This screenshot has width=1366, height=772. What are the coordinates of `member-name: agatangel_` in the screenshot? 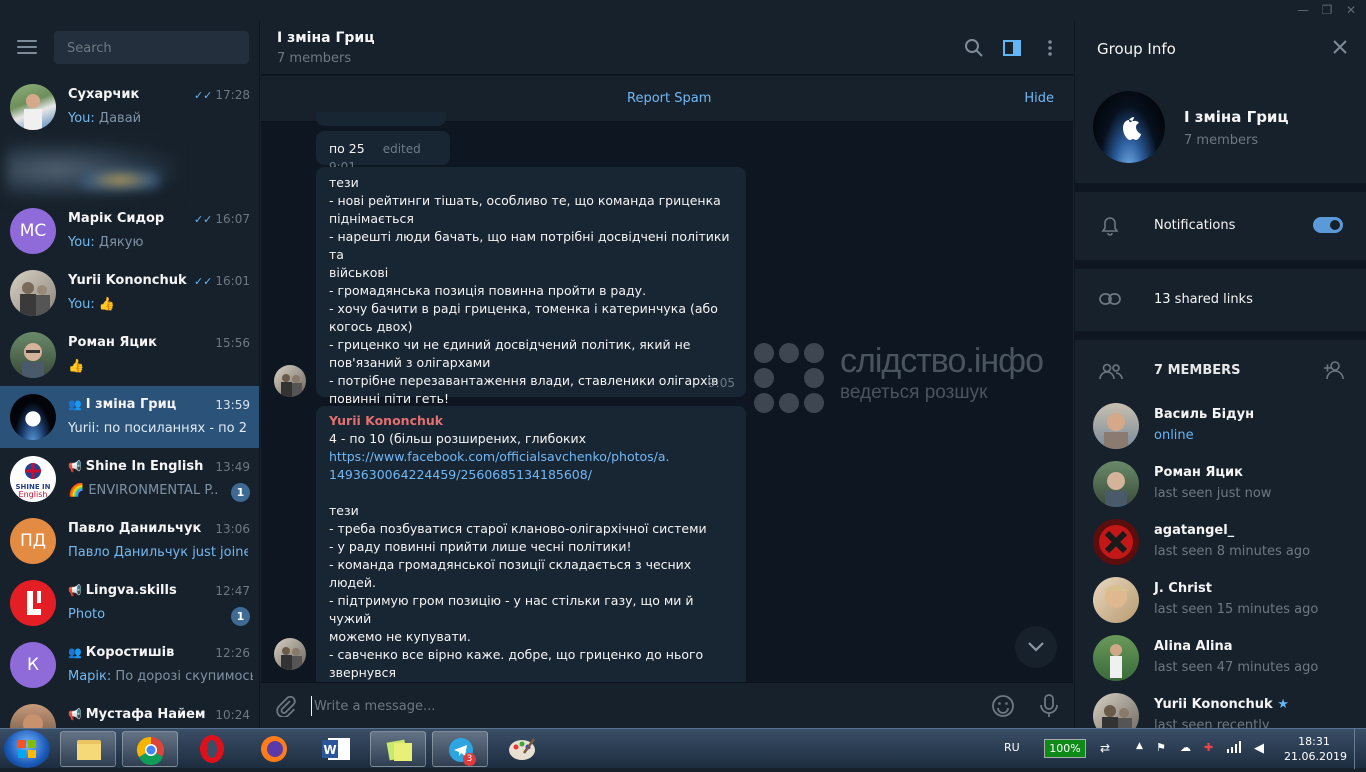 It's located at (1194, 530).